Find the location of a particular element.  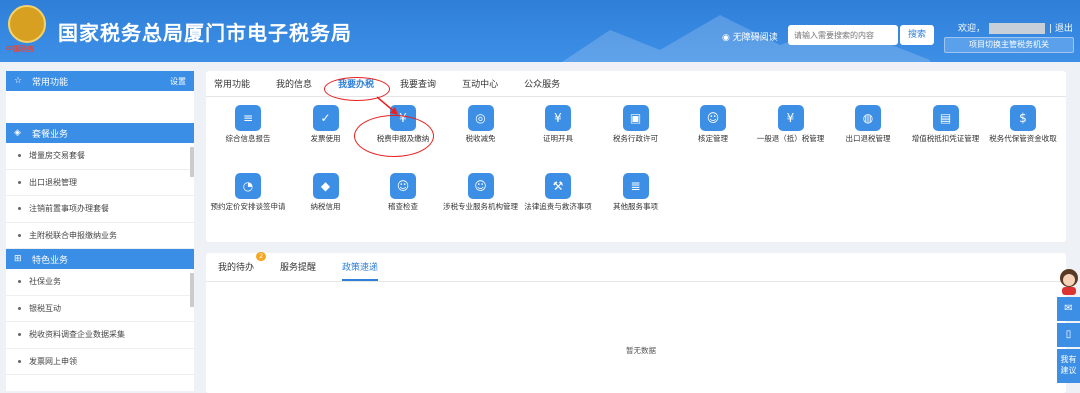

welcome-text: 欢迎， | 退出 is located at coordinates (1015, 28).